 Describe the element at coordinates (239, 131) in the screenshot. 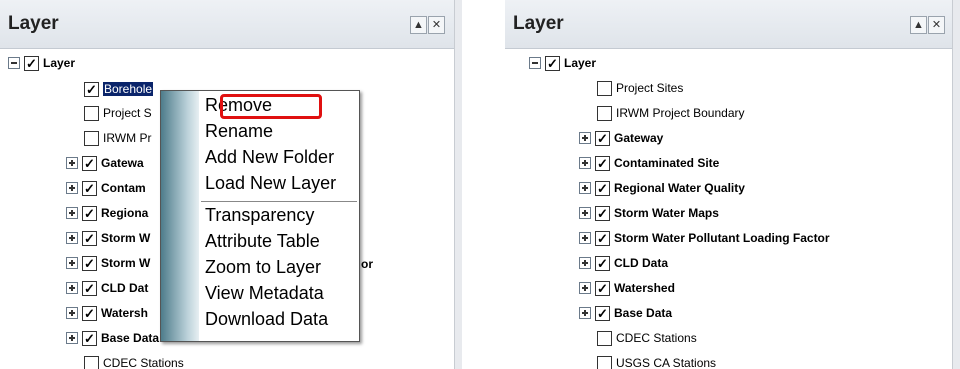

I see `menu-item-rename: Rename` at that location.